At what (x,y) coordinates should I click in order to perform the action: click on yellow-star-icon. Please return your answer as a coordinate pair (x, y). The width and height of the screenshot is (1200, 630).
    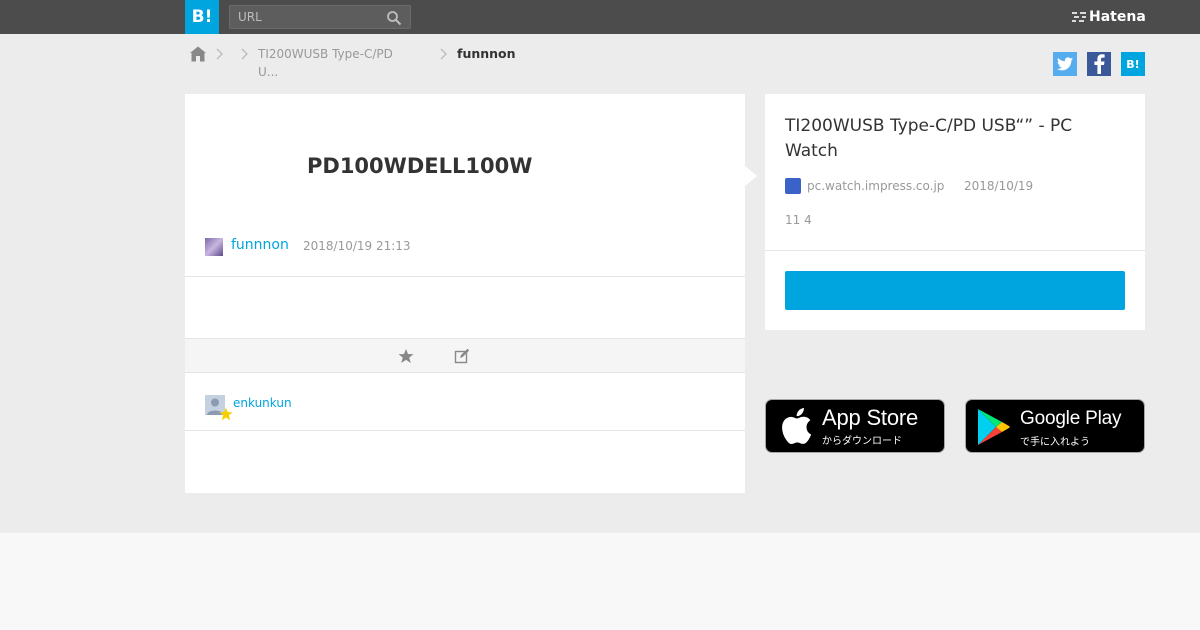
    Looking at the image, I should click on (226, 414).